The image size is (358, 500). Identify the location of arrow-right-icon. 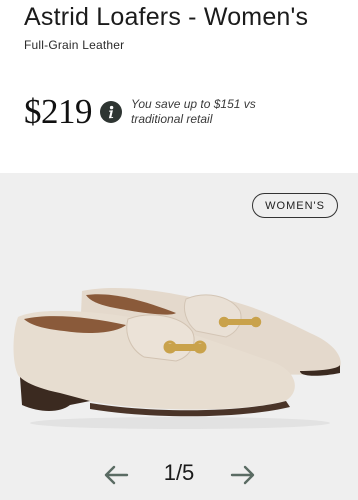
(243, 475).